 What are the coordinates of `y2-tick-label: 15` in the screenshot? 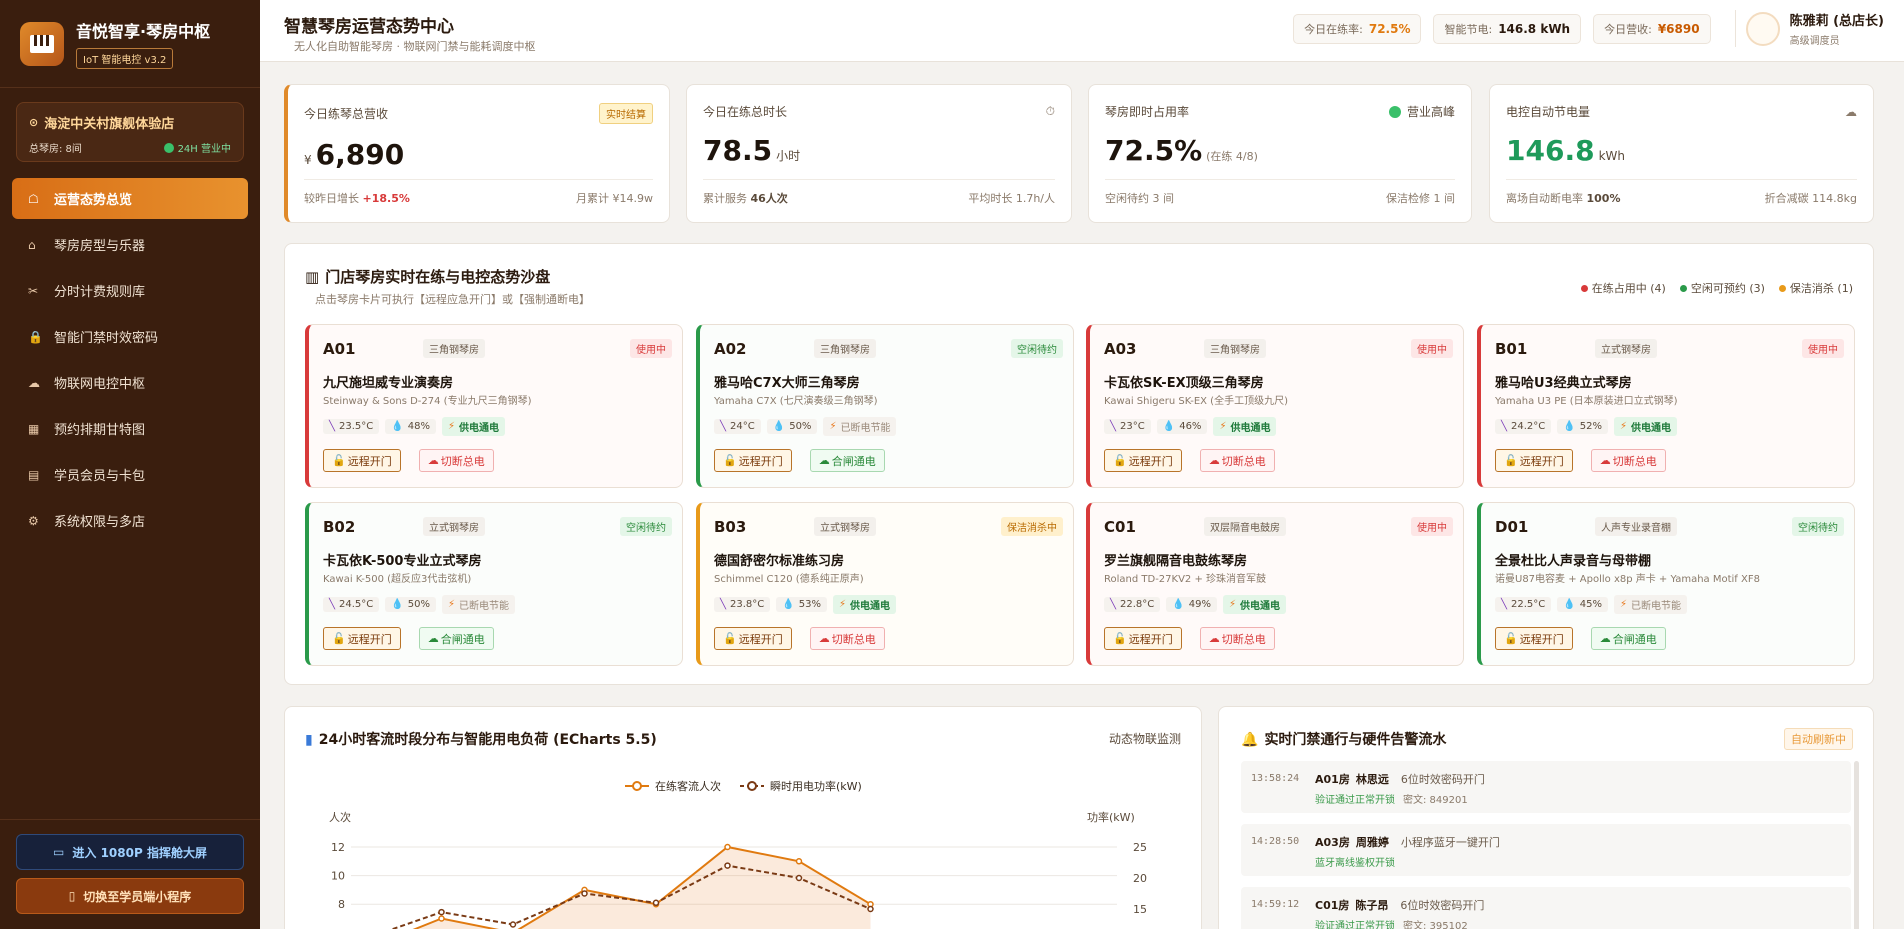 It's located at (1140, 909).